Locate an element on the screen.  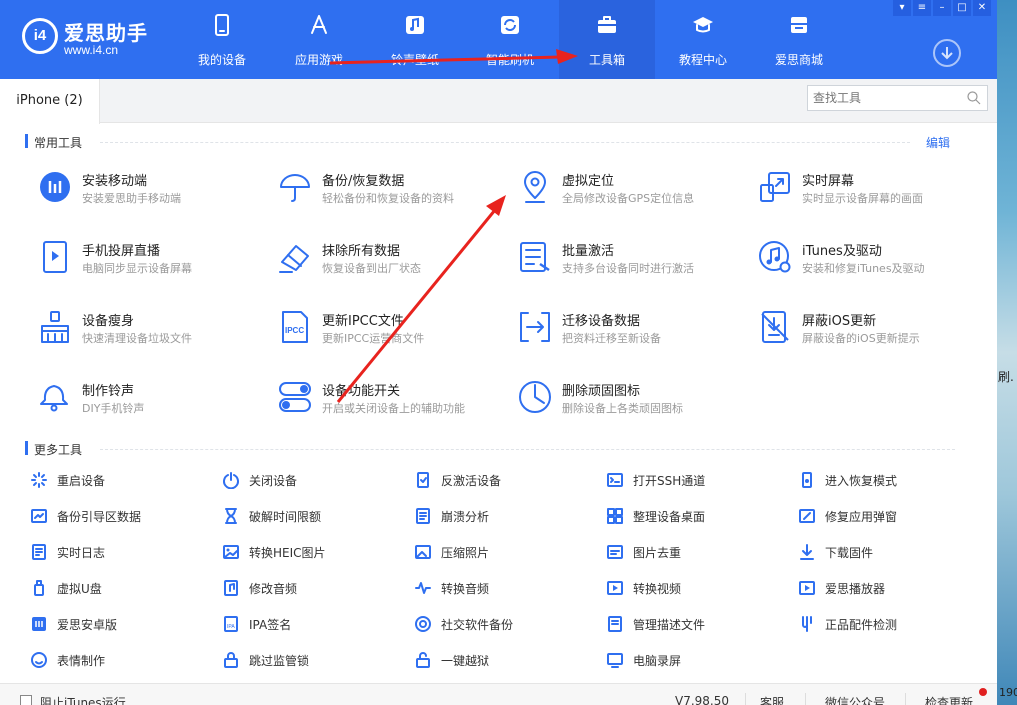
more-tool-item: 实时日志 is located at coordinates (120, 552).